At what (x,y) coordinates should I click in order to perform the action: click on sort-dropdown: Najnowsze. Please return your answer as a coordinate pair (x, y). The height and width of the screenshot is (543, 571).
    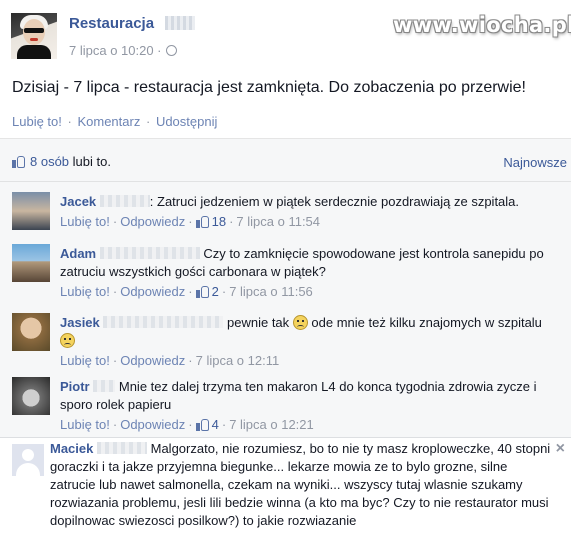
    Looking at the image, I should click on (535, 162).